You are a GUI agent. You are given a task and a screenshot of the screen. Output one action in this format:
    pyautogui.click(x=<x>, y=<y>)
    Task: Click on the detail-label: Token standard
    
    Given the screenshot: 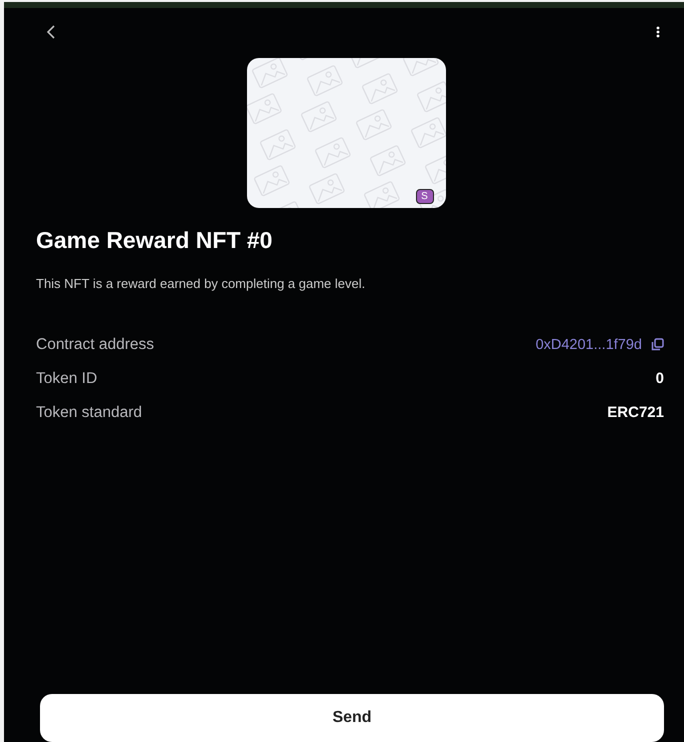 What is the action you would take?
    pyautogui.click(x=89, y=413)
    